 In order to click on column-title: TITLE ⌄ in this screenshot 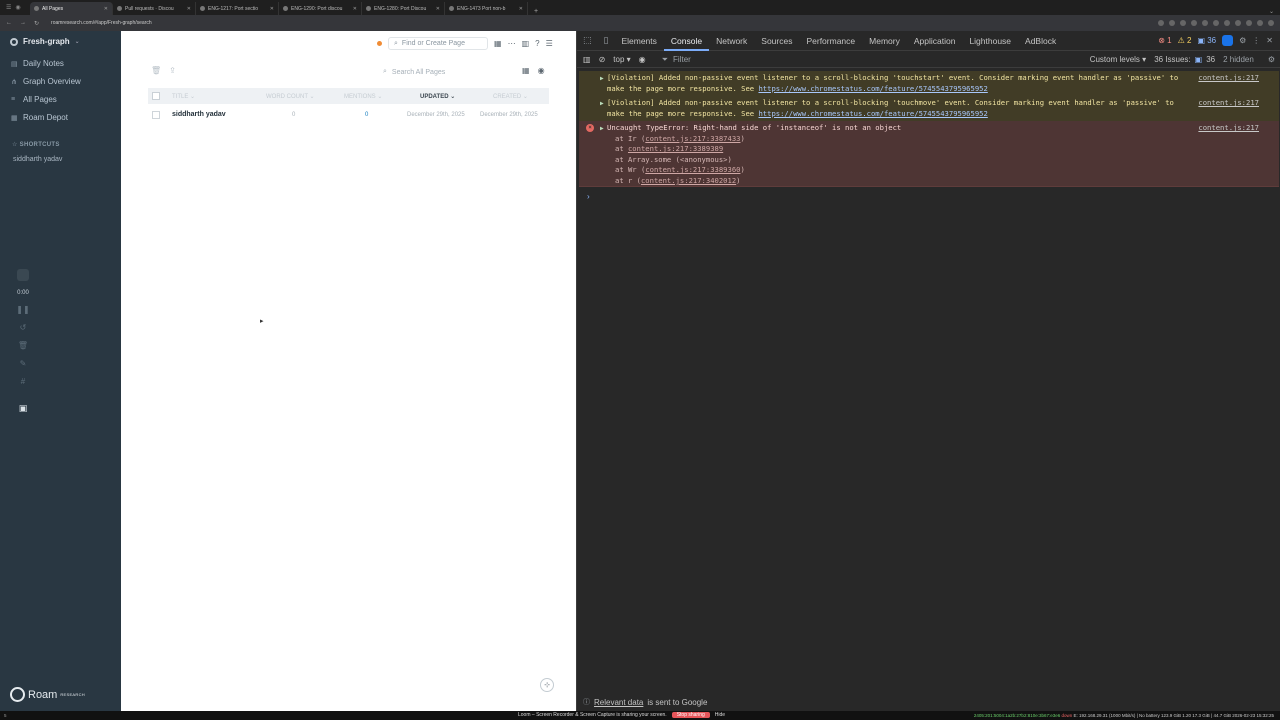, I will do `click(183, 96)`.